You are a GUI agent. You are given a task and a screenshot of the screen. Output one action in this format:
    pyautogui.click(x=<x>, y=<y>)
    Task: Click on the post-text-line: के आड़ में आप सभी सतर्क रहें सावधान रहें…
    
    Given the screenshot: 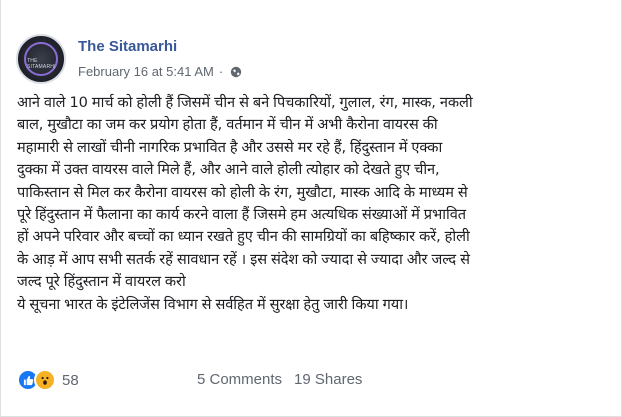 What is the action you would take?
    pyautogui.click(x=243, y=259)
    